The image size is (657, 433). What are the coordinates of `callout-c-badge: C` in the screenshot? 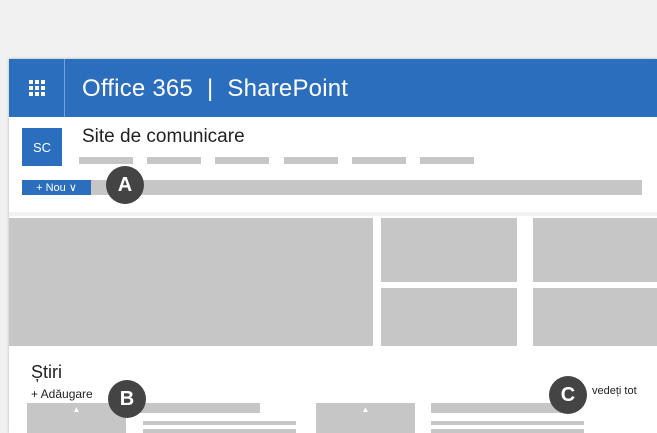 It's located at (568, 395).